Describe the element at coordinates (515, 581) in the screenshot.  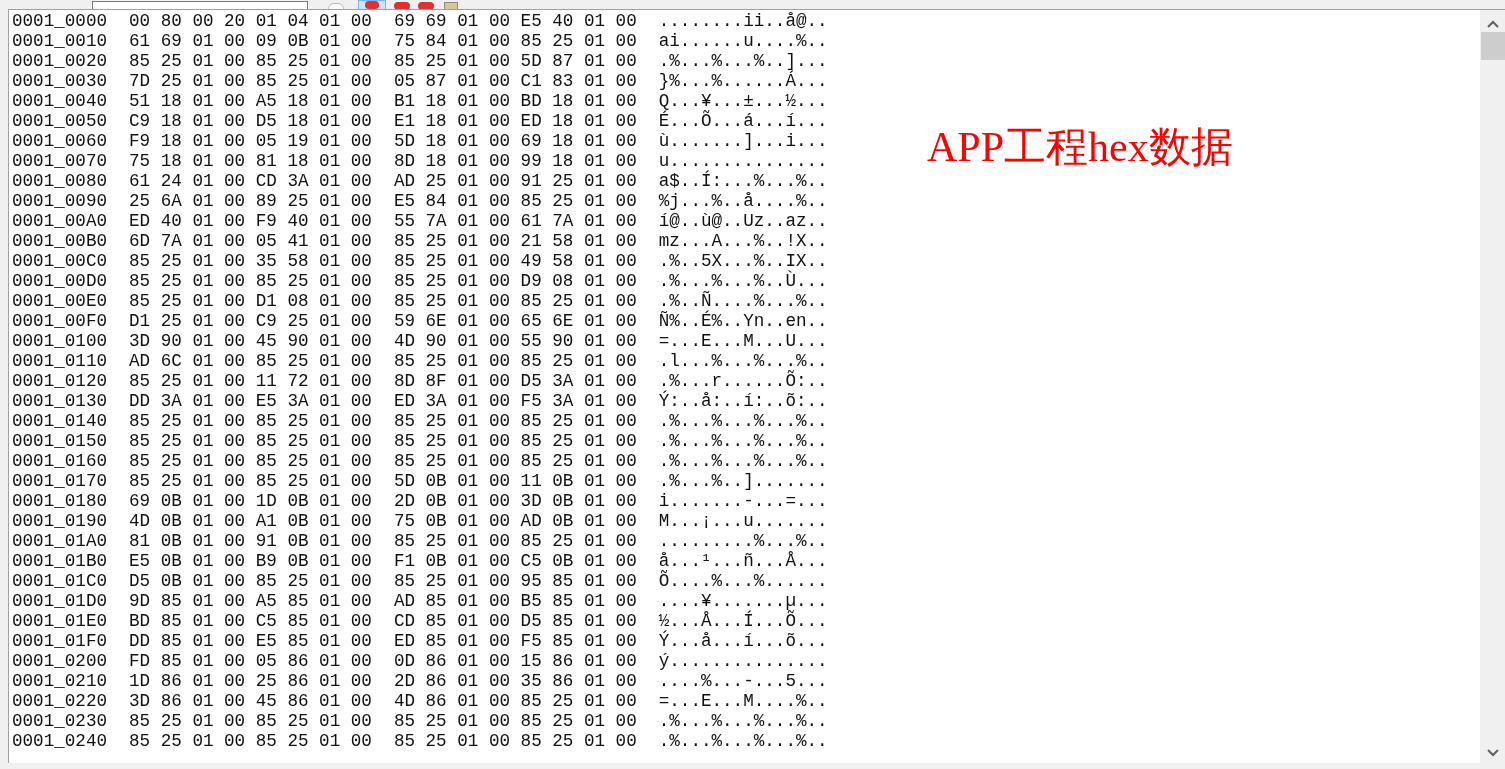
I see `hex-bytes: 85 25 01 00 95 85 01 00` at that location.